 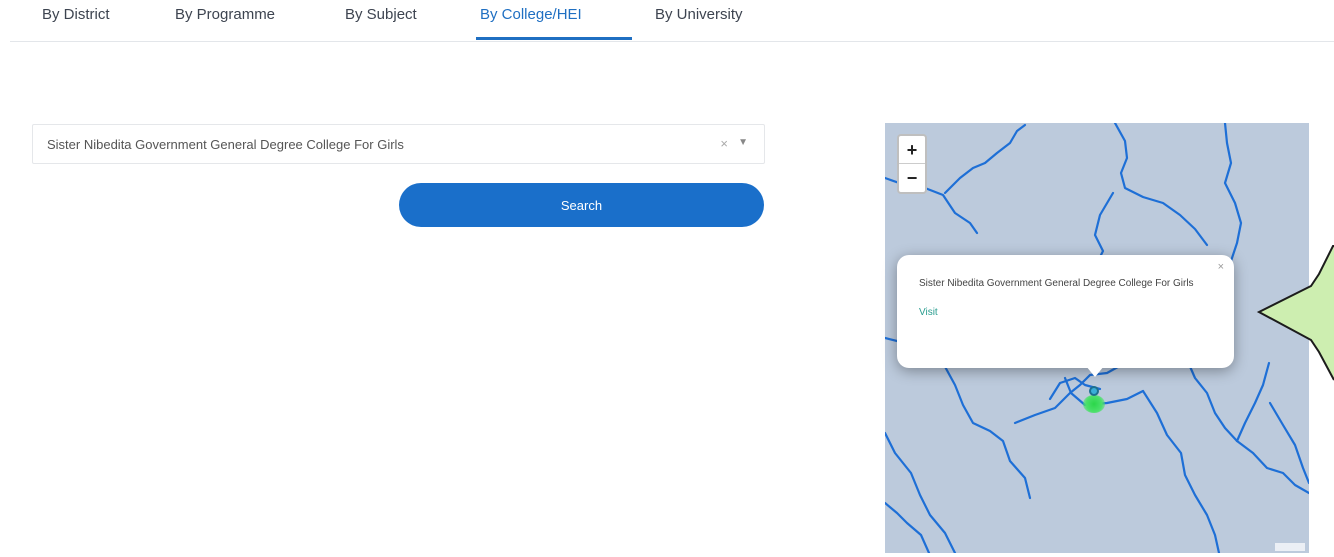 What do you see at coordinates (1290, 547) in the screenshot?
I see `map-attribution` at bounding box center [1290, 547].